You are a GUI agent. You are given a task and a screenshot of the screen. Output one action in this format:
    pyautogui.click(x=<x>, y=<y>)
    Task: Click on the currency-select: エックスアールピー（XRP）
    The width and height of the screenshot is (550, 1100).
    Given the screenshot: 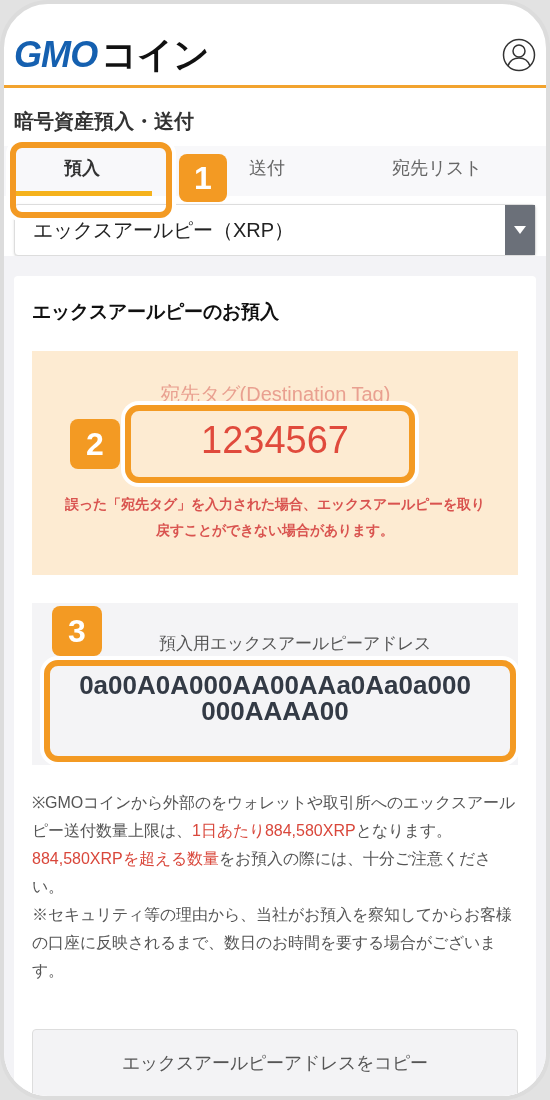 What is the action you would take?
    pyautogui.click(x=275, y=230)
    